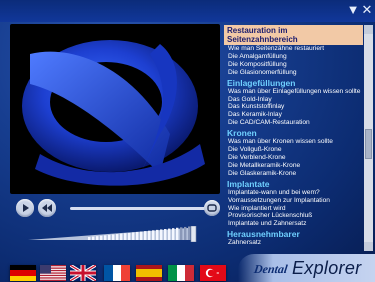  I want to click on topic-item: Provisorischer Lückenschluß, so click(293, 216).